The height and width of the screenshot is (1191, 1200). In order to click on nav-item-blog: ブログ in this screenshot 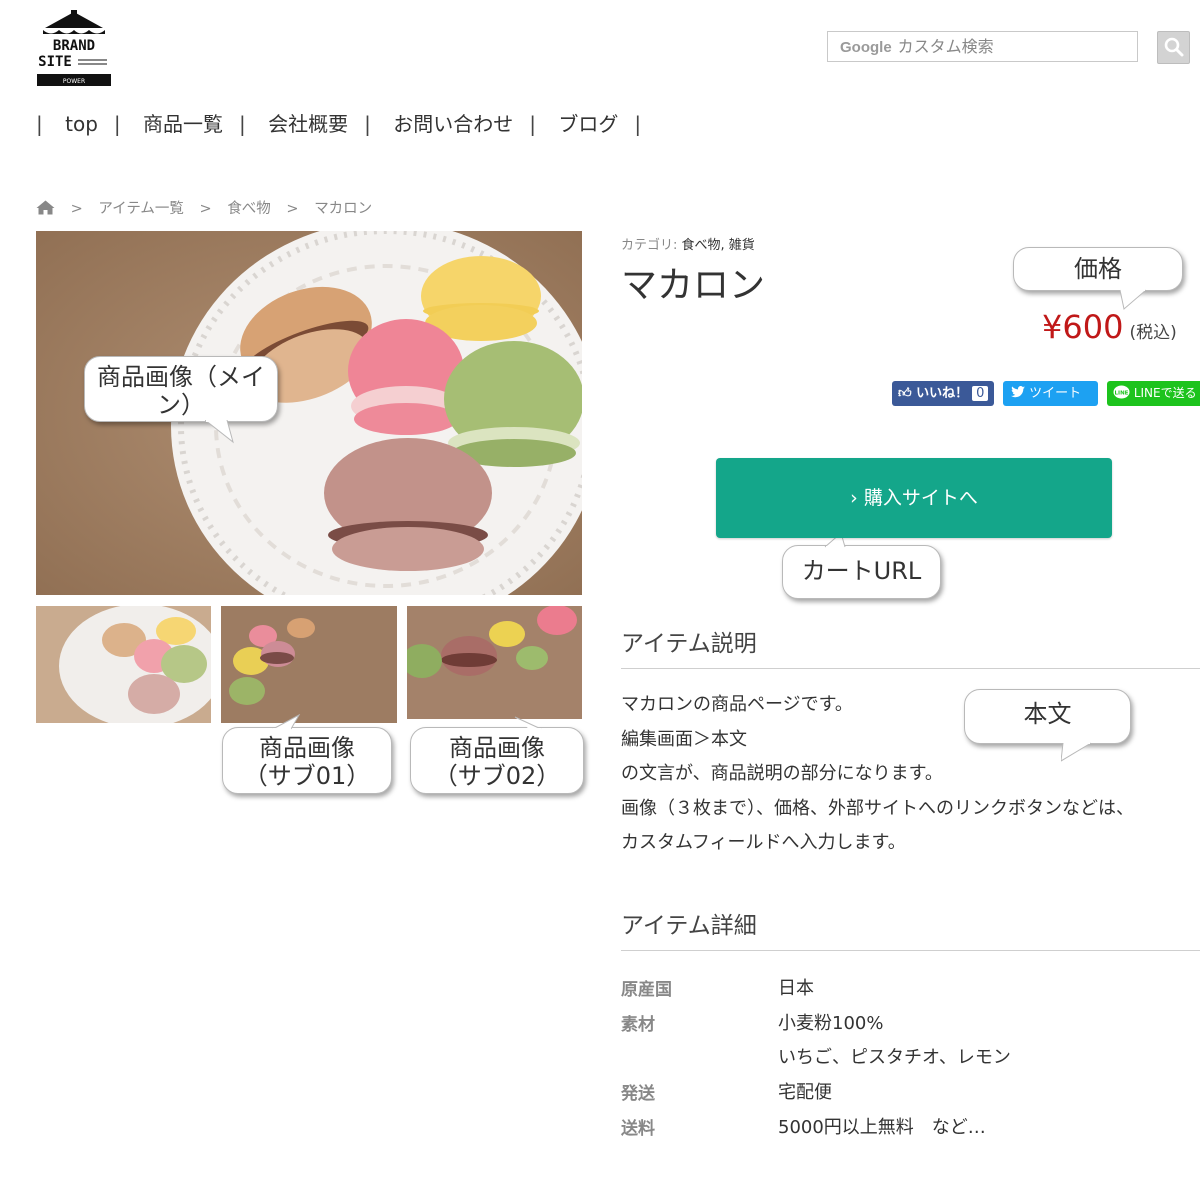, I will do `click(588, 124)`.